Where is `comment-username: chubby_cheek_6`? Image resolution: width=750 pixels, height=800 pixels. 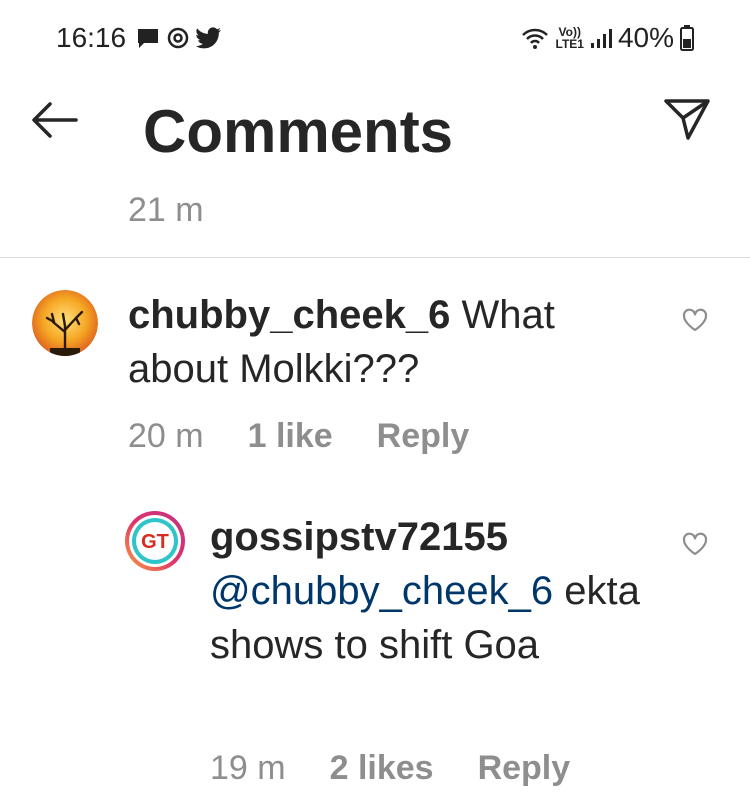 comment-username: chubby_cheek_6 is located at coordinates (289, 315).